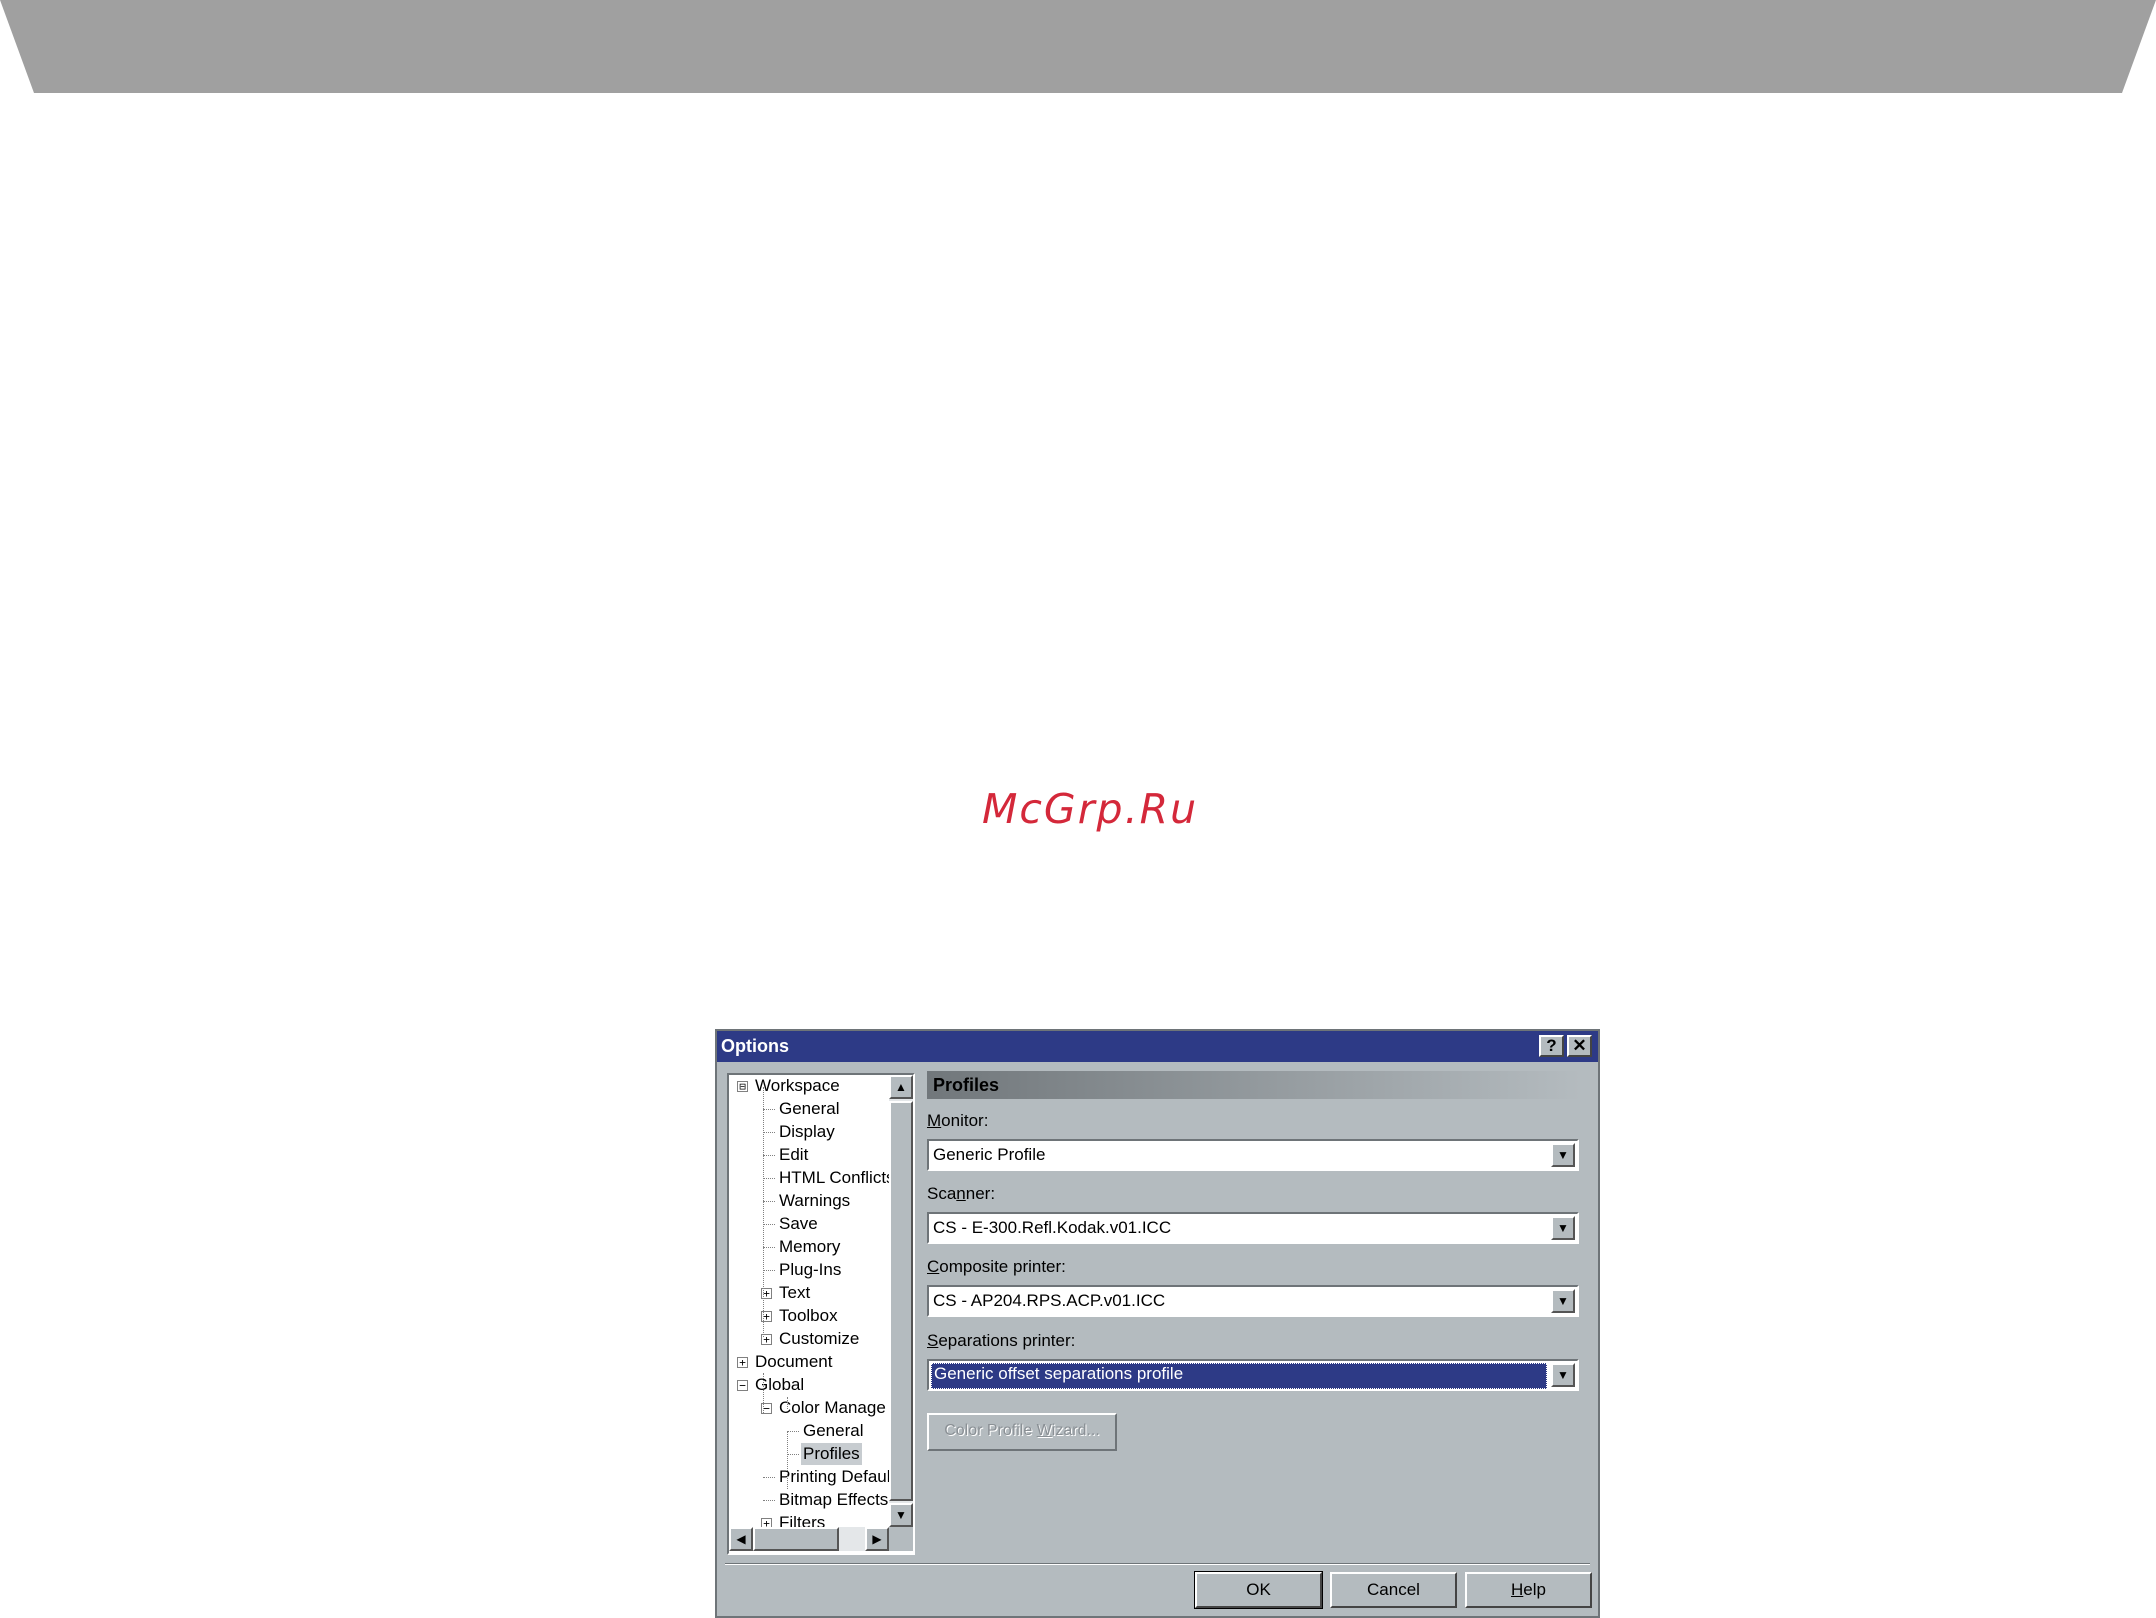  I want to click on tree-item: Text, so click(794, 1293).